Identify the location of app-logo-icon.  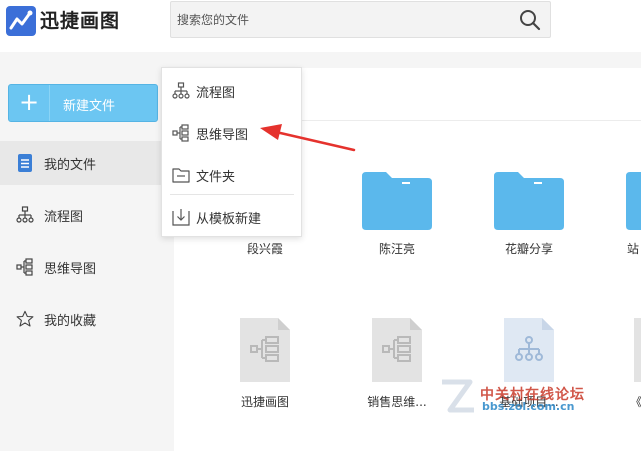
(21, 21).